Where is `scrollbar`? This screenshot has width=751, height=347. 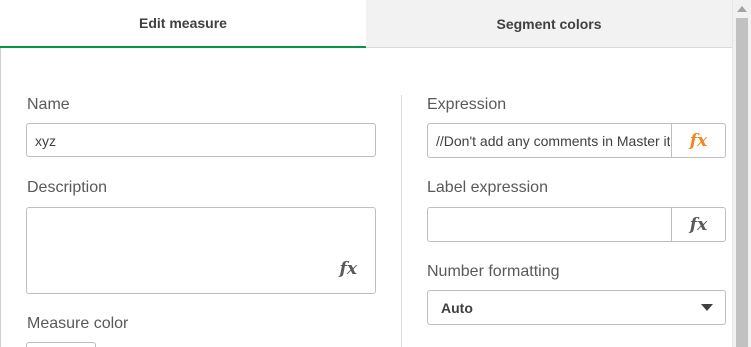 scrollbar is located at coordinates (741, 173).